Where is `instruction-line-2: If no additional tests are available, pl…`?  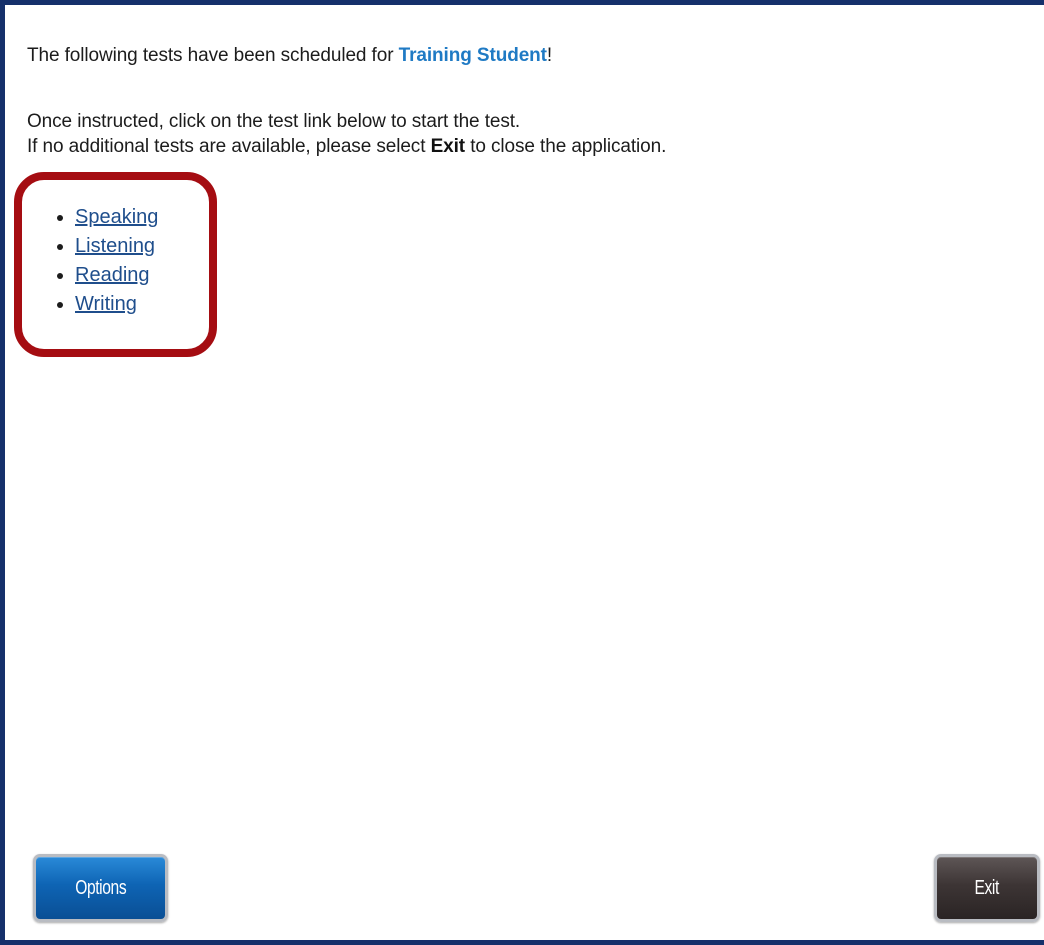
instruction-line-2: If no additional tests are available, pl… is located at coordinates (346, 146).